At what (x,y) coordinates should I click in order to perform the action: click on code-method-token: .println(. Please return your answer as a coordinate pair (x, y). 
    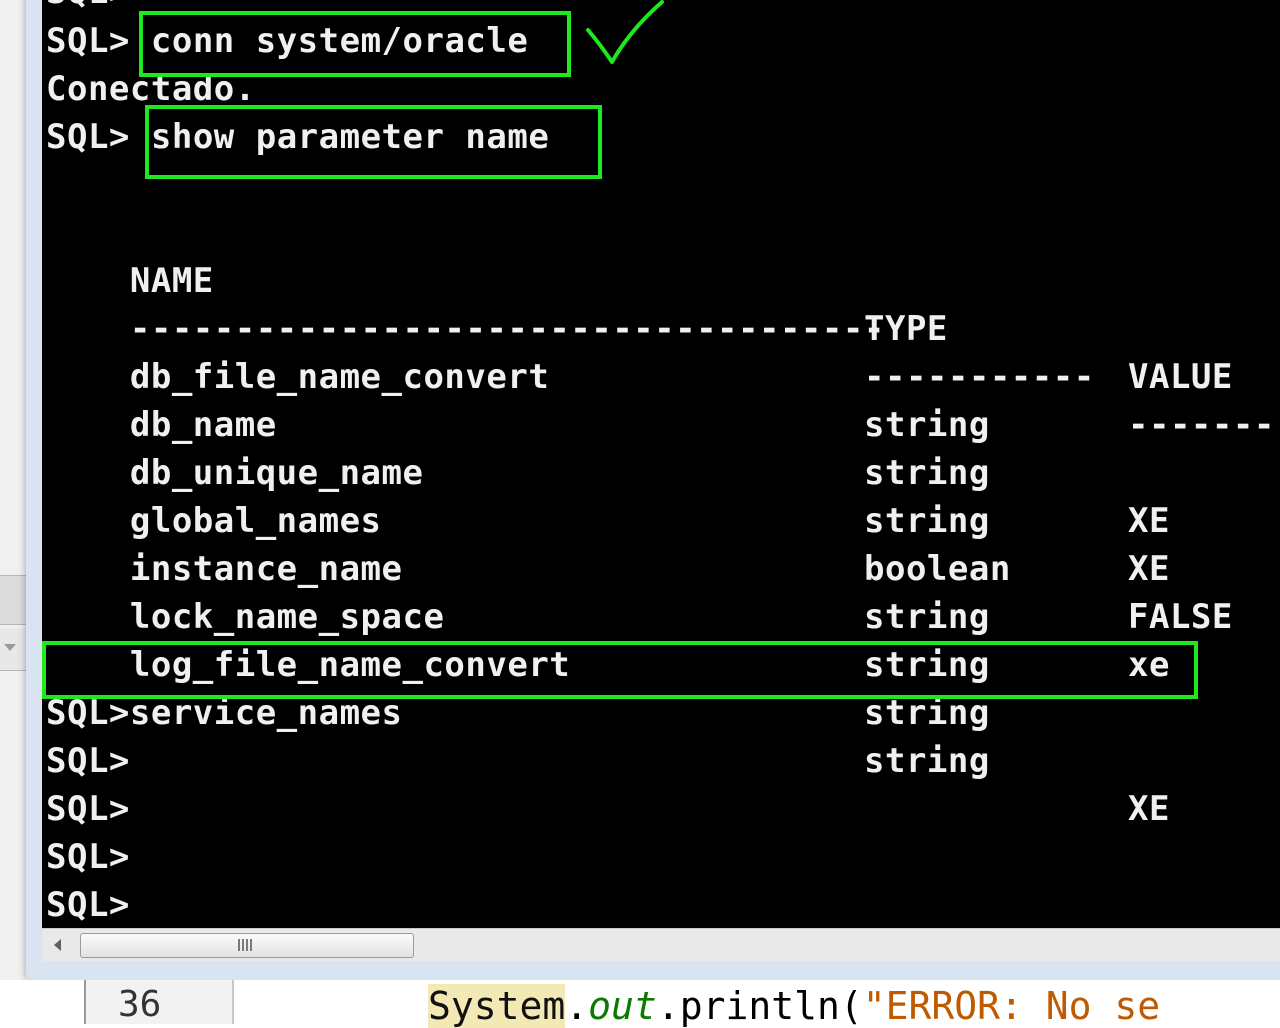
    Looking at the image, I should click on (759, 1006).